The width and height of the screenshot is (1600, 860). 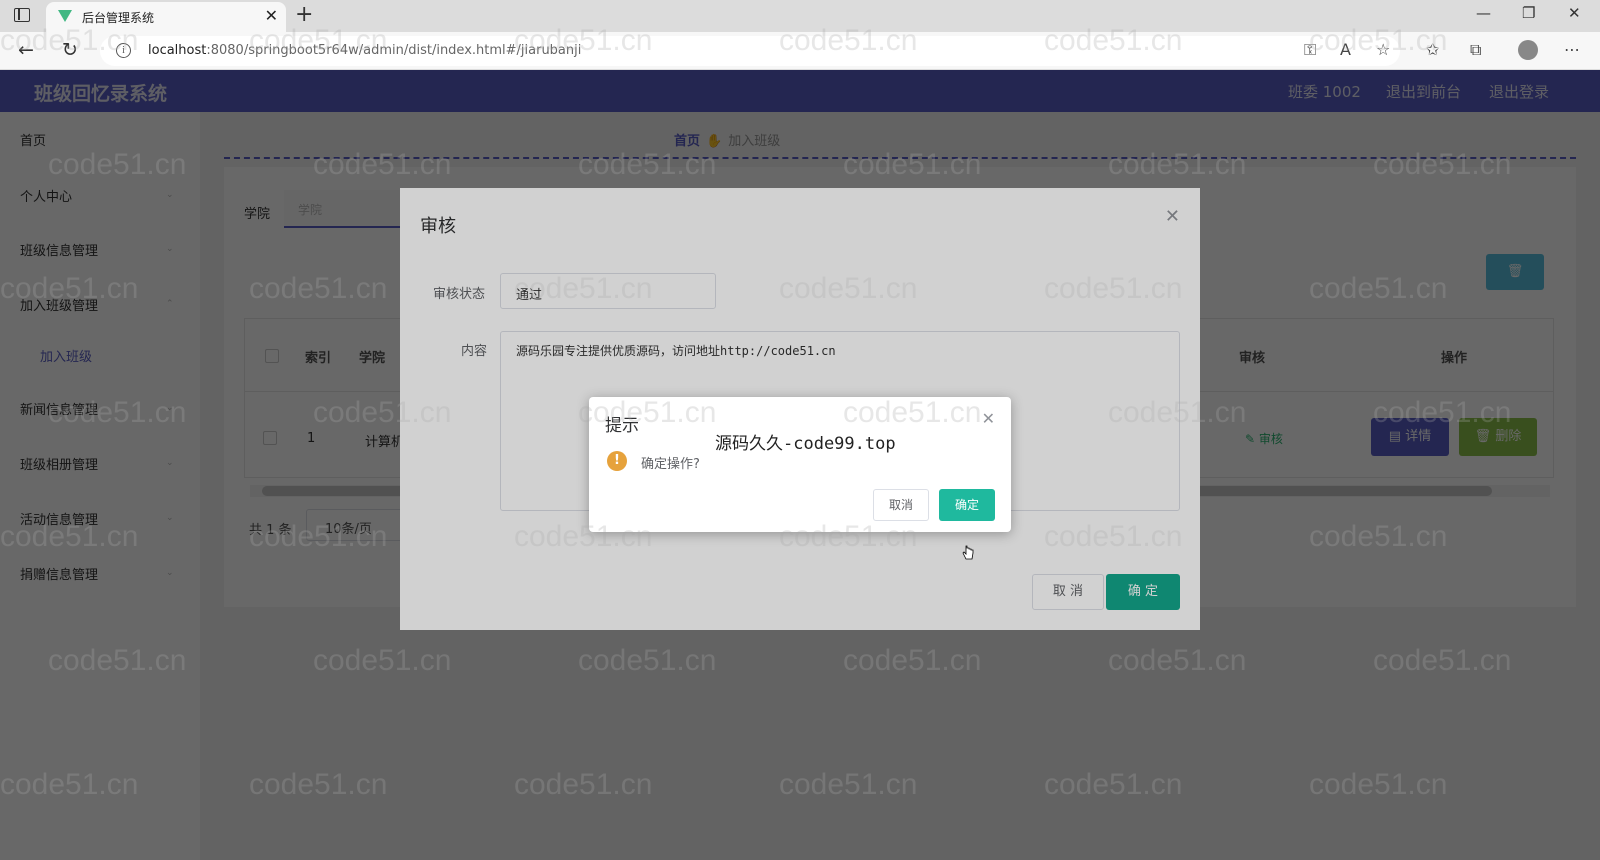 What do you see at coordinates (805, 444) in the screenshot?
I see `brand-text-overlay: 源码久久-code99.top` at bounding box center [805, 444].